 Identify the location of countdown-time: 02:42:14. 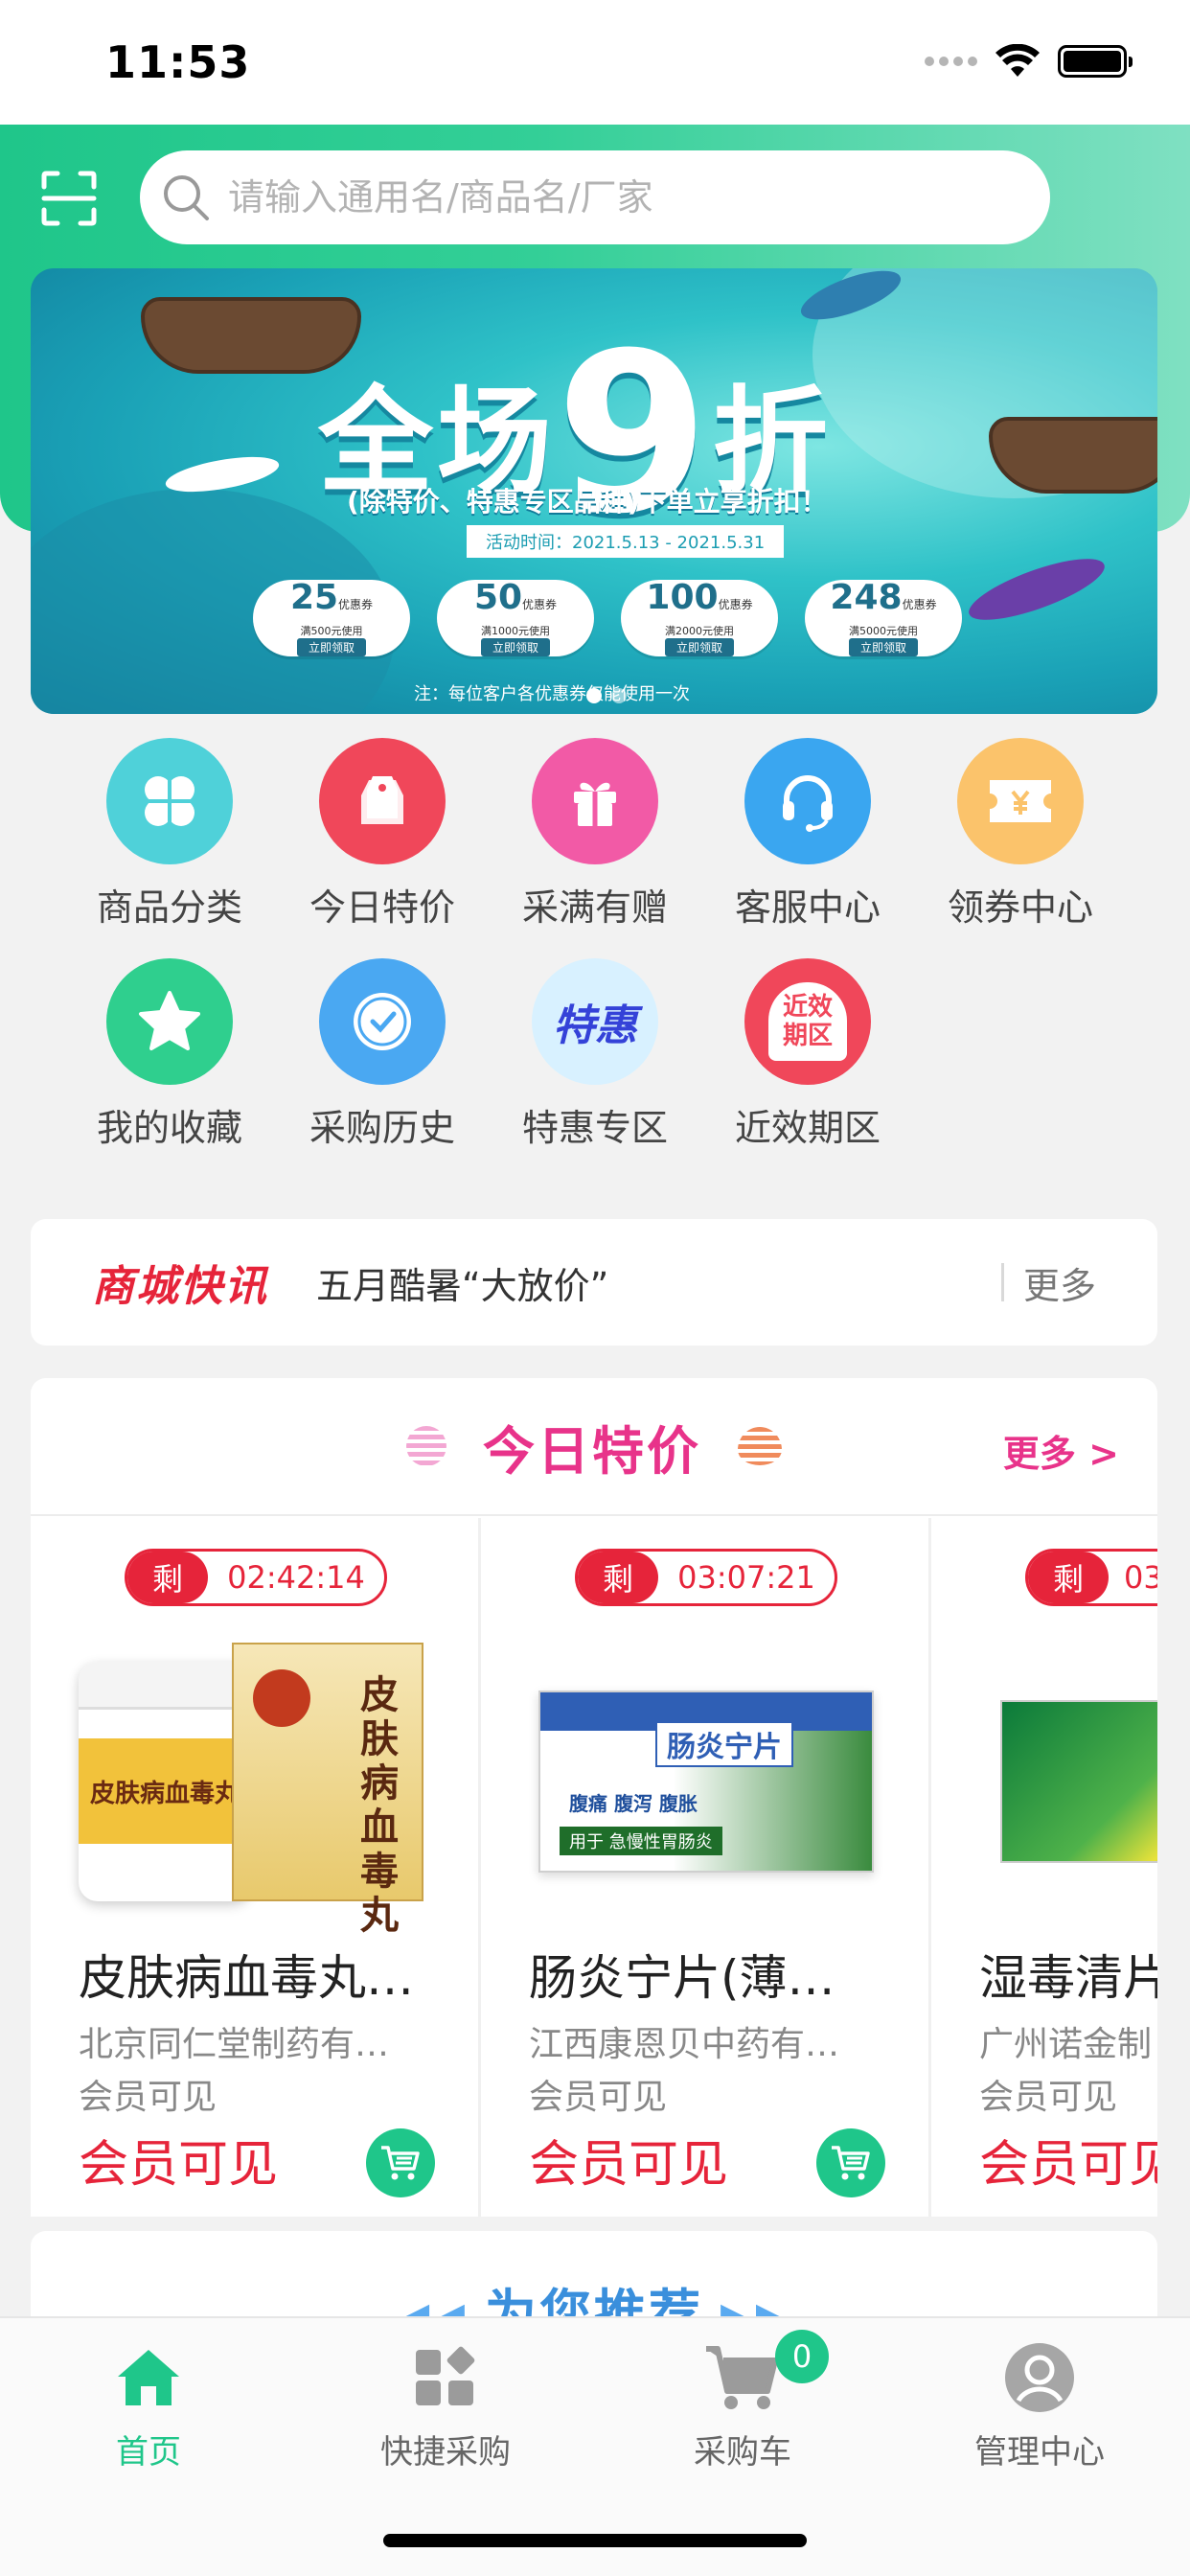
(296, 1577).